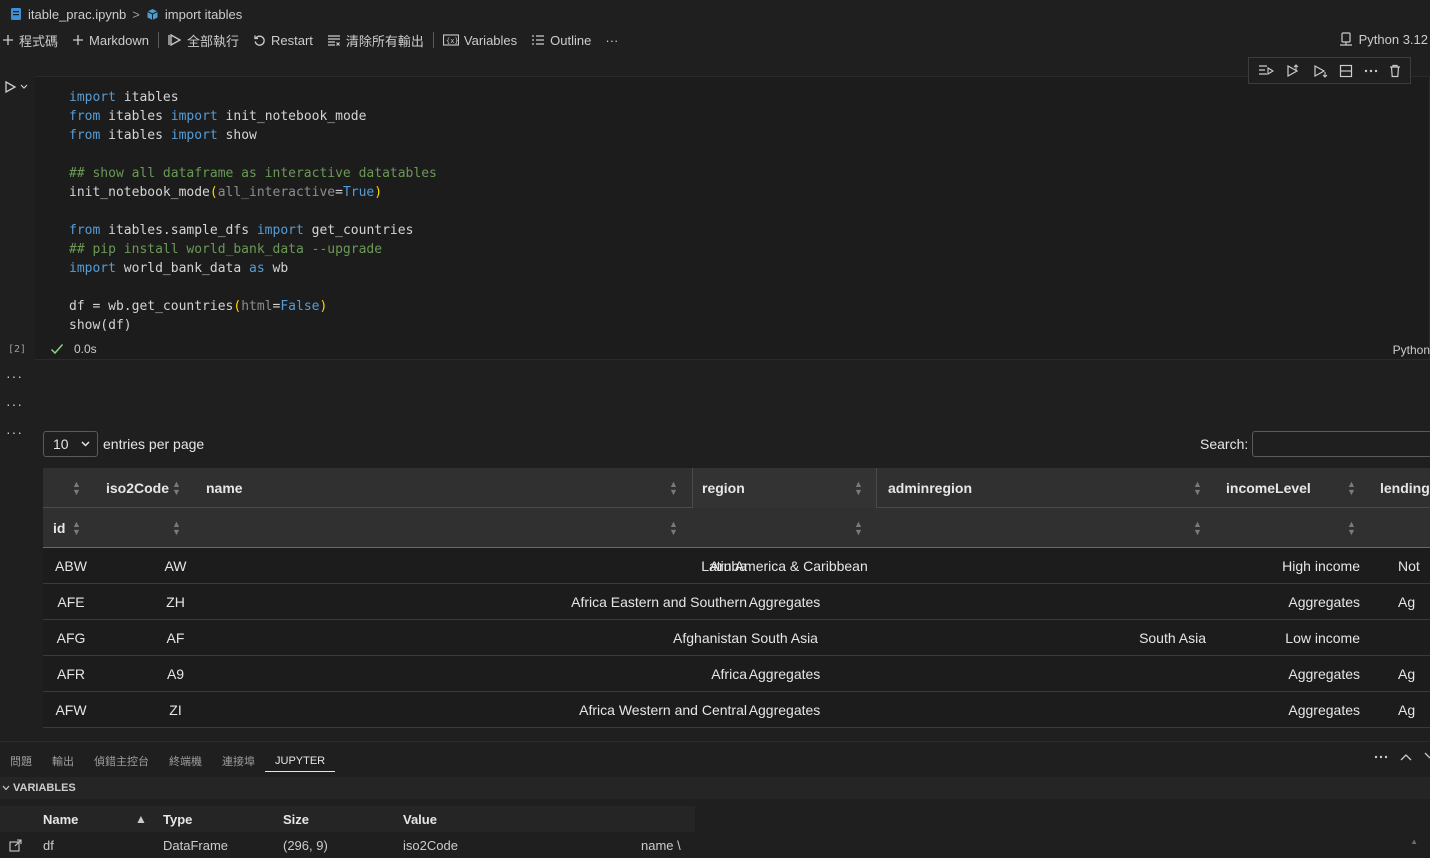  Describe the element at coordinates (611, 40) in the screenshot. I see `more-actions-button: ···` at that location.